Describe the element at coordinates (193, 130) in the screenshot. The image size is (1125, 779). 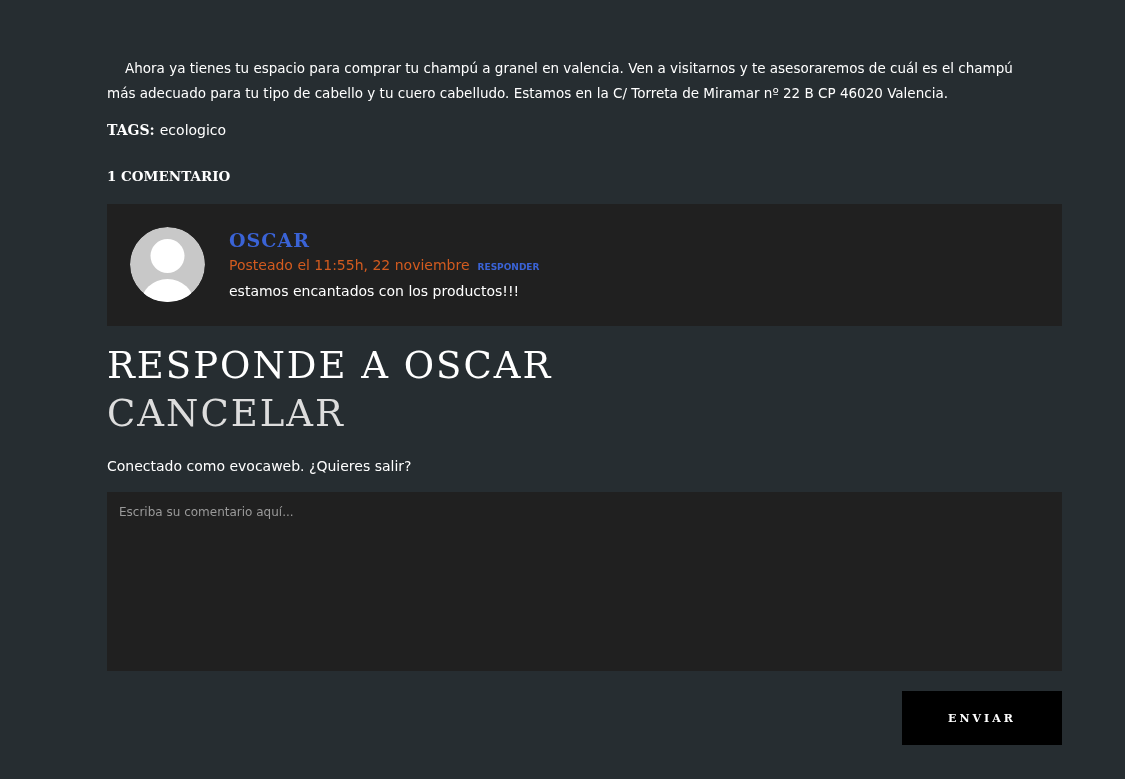
I see `tag-link: ecologico` at that location.